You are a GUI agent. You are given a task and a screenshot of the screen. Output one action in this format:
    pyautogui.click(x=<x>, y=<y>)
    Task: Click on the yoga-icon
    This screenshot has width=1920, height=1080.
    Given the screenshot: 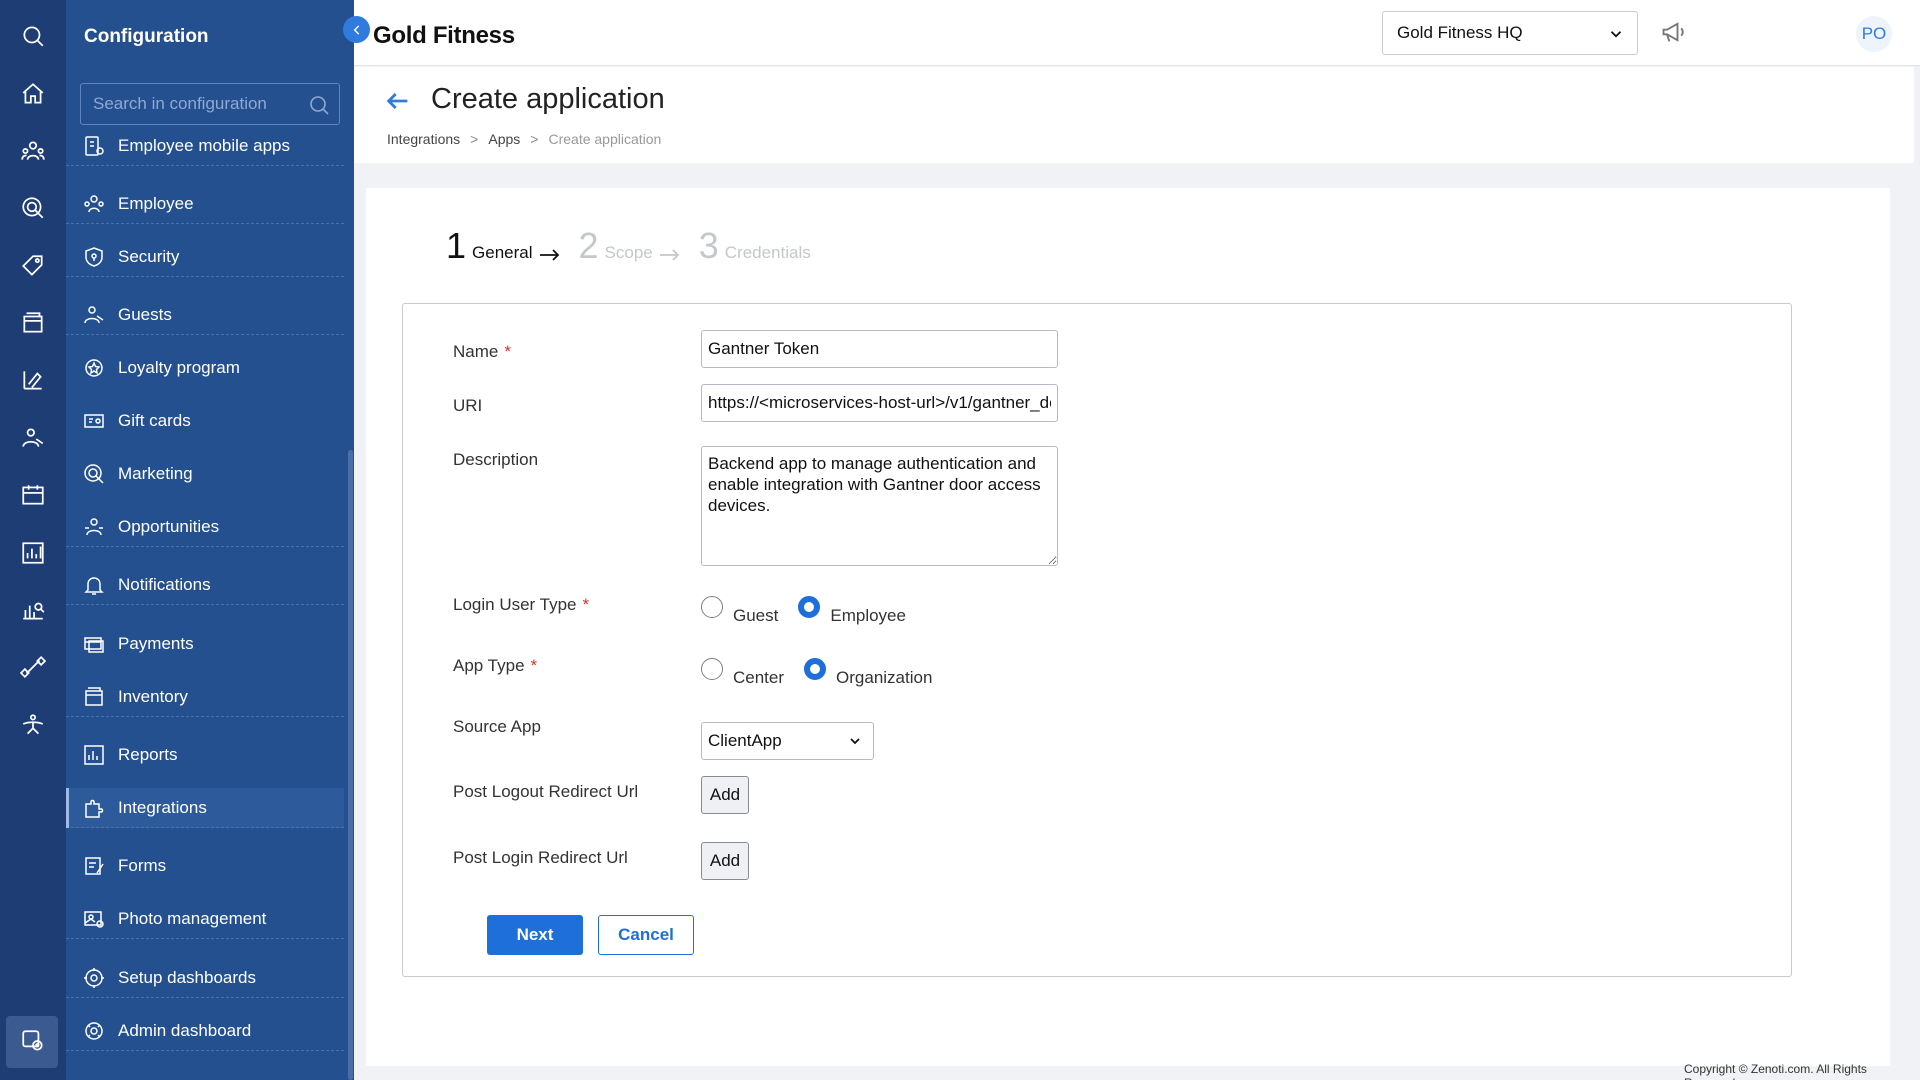 What is the action you would take?
    pyautogui.click(x=33, y=725)
    